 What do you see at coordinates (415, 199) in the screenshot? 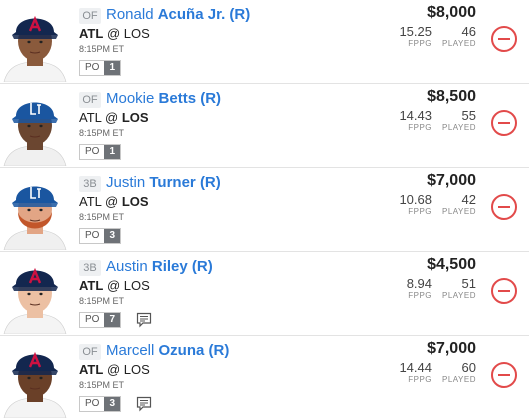
I see `fppg-value: 10.68` at bounding box center [415, 199].